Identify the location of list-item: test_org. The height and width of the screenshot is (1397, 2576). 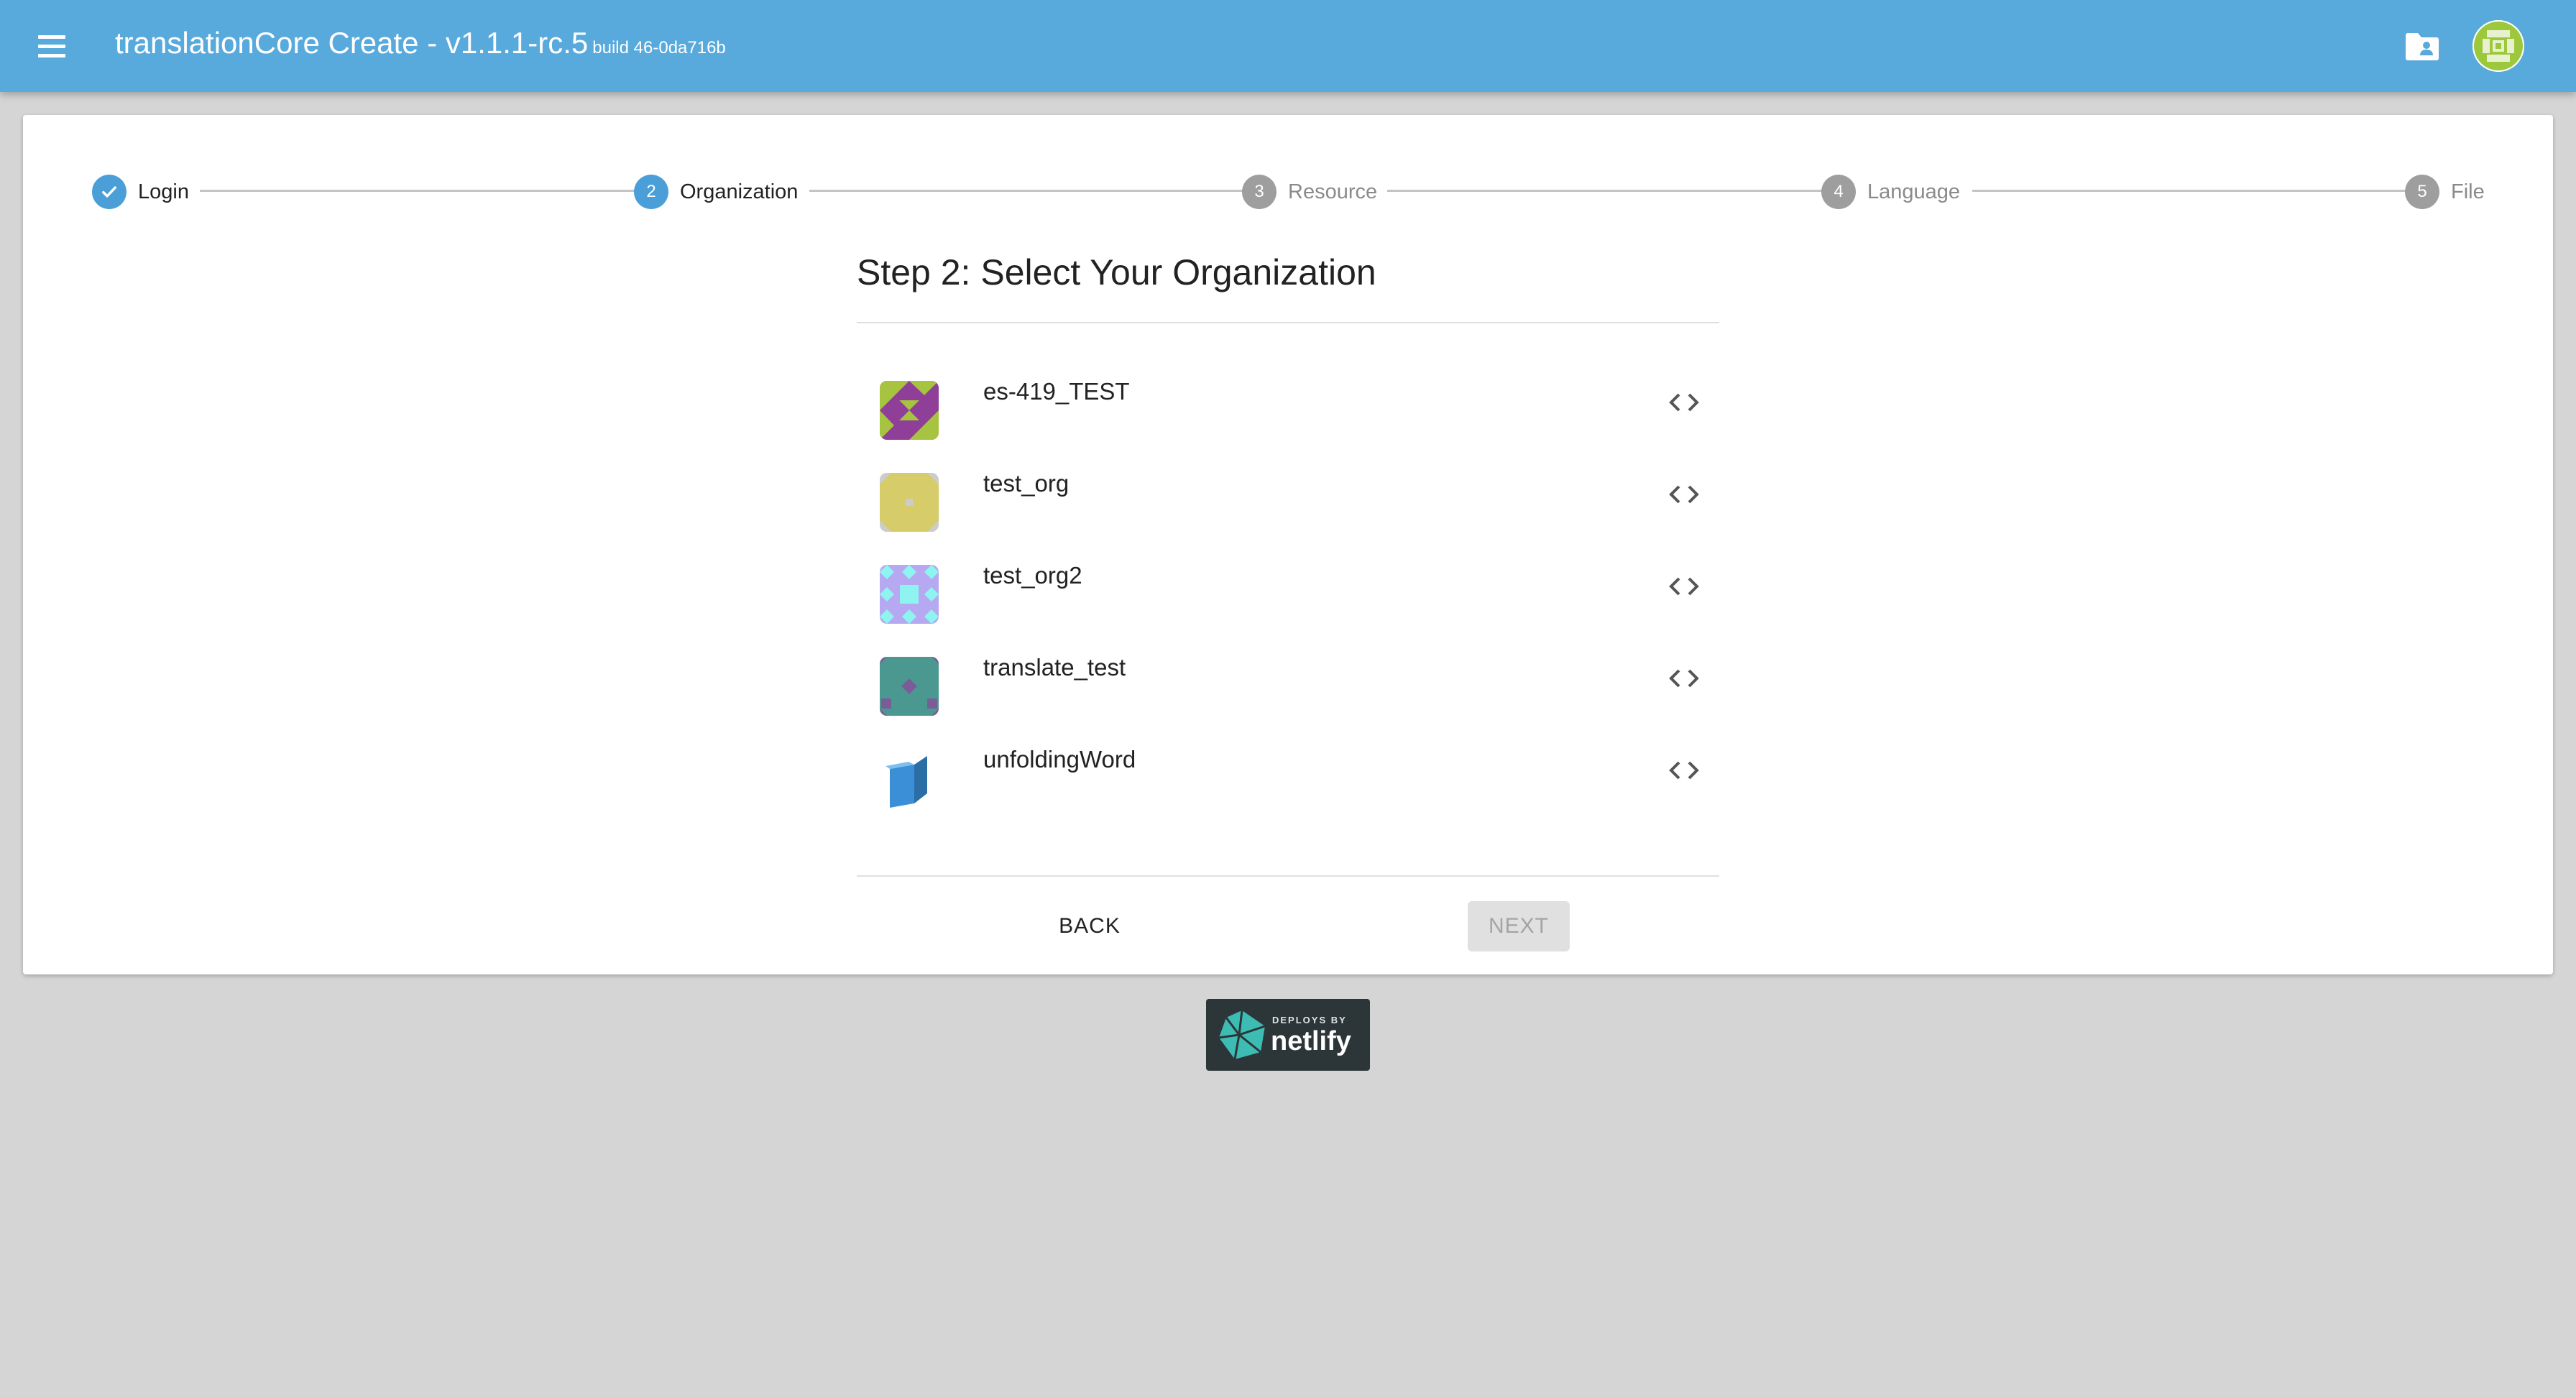
(1288, 502).